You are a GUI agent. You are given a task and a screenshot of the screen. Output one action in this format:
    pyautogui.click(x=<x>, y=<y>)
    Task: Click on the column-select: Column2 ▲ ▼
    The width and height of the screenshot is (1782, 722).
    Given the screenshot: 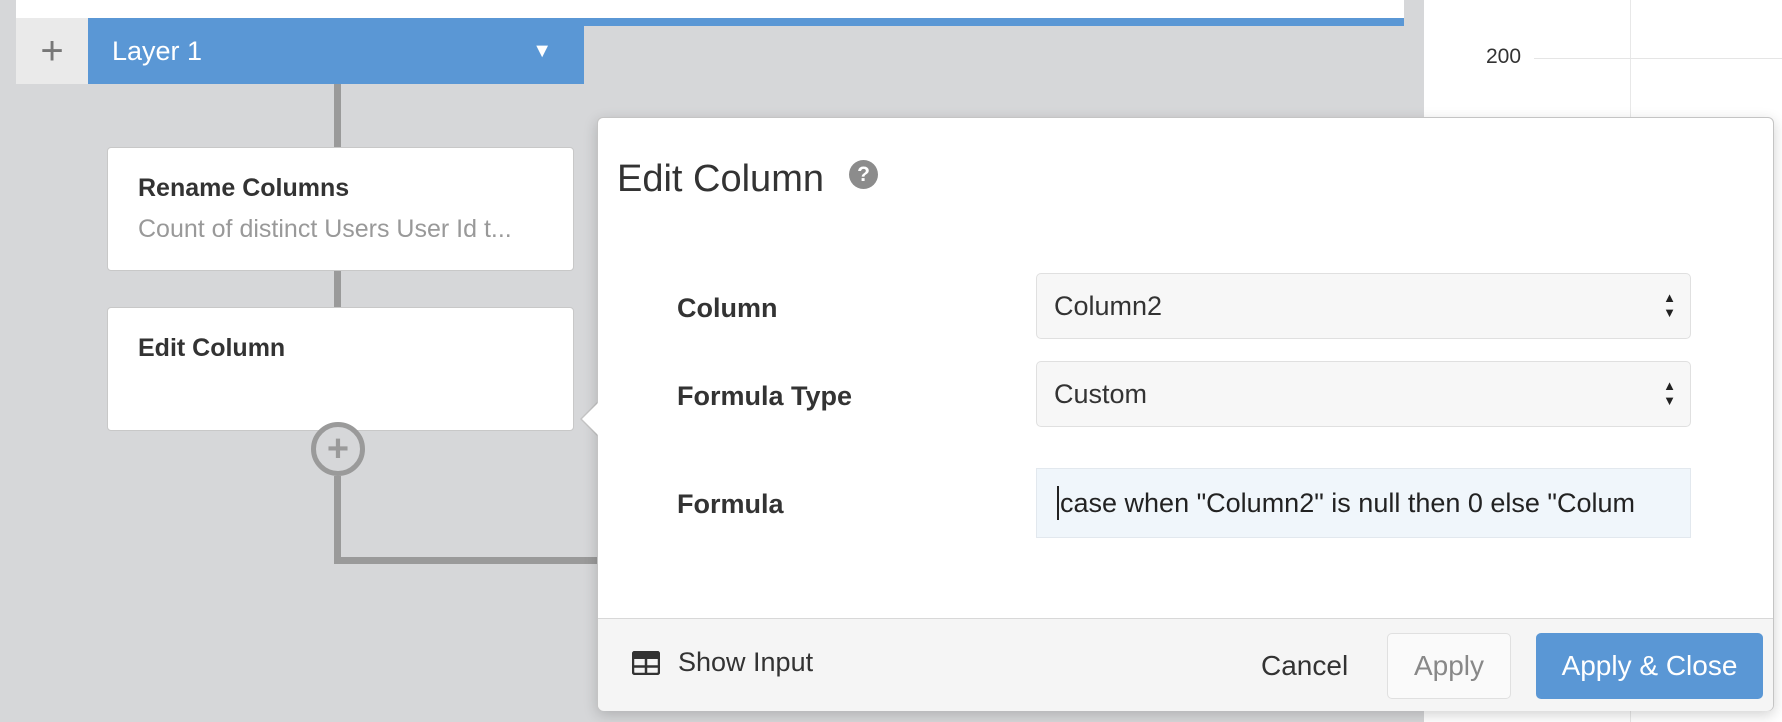 What is the action you would take?
    pyautogui.click(x=1363, y=306)
    